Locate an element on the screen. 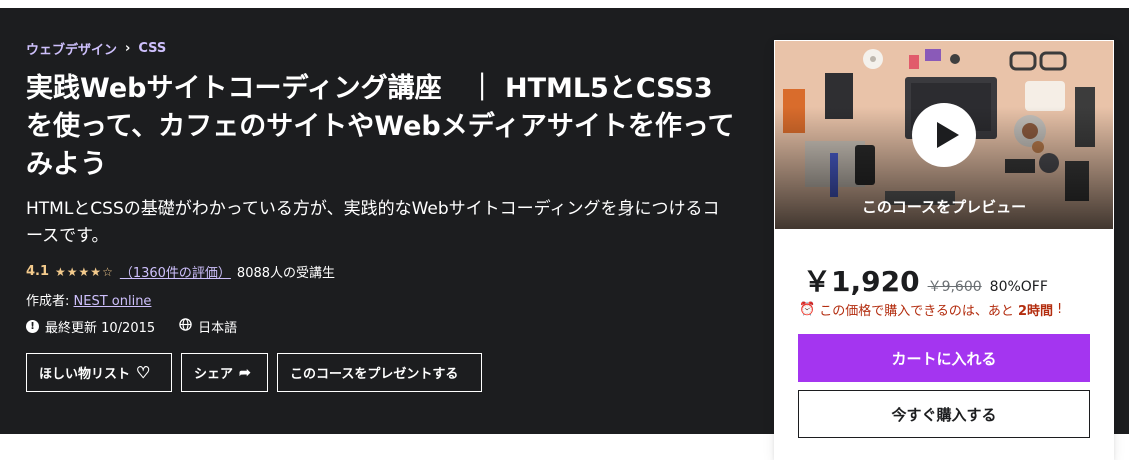 This screenshot has width=1129, height=460. ratings-count-link: （1360件の評価） is located at coordinates (175, 271).